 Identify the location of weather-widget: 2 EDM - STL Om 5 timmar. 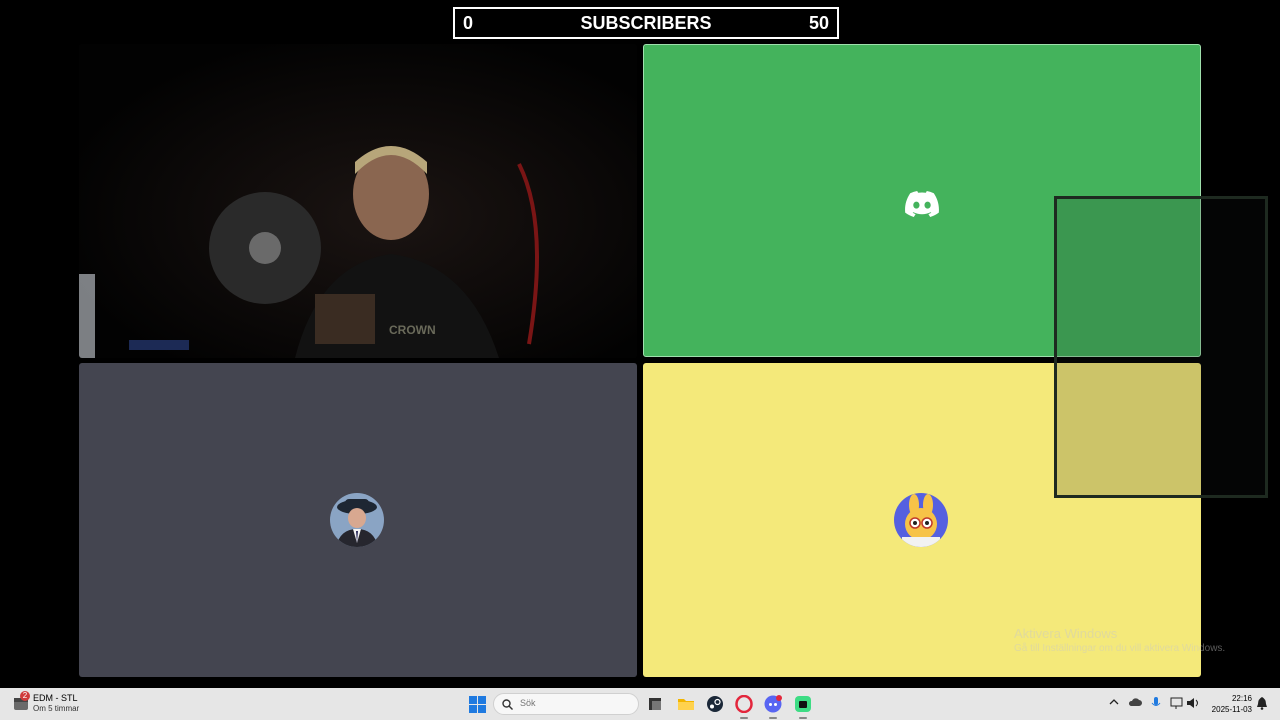
(67, 703).